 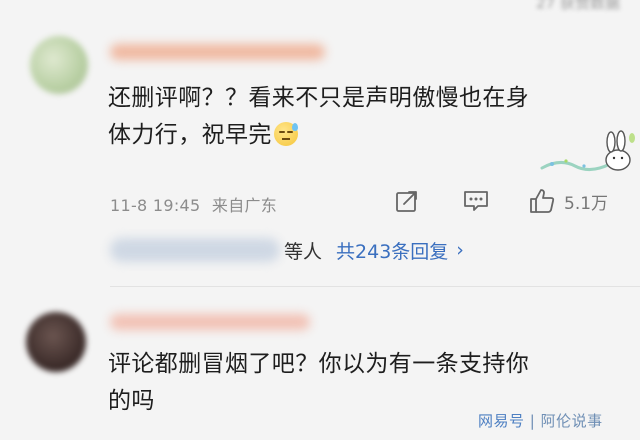 I want to click on comment-line: 还删评啊？？看来不只是声明傲慢也在身, so click(x=319, y=98).